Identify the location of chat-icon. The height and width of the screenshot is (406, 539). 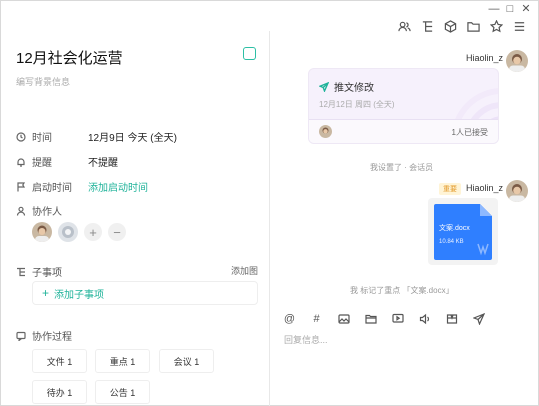
(21, 336).